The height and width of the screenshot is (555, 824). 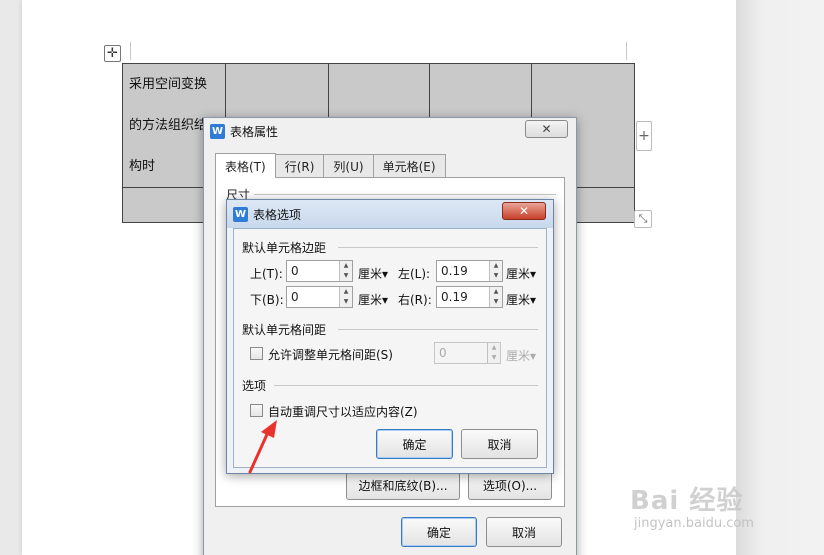 What do you see at coordinates (319, 297) in the screenshot?
I see `bottom-margin-input: 0 ▲ ▼` at bounding box center [319, 297].